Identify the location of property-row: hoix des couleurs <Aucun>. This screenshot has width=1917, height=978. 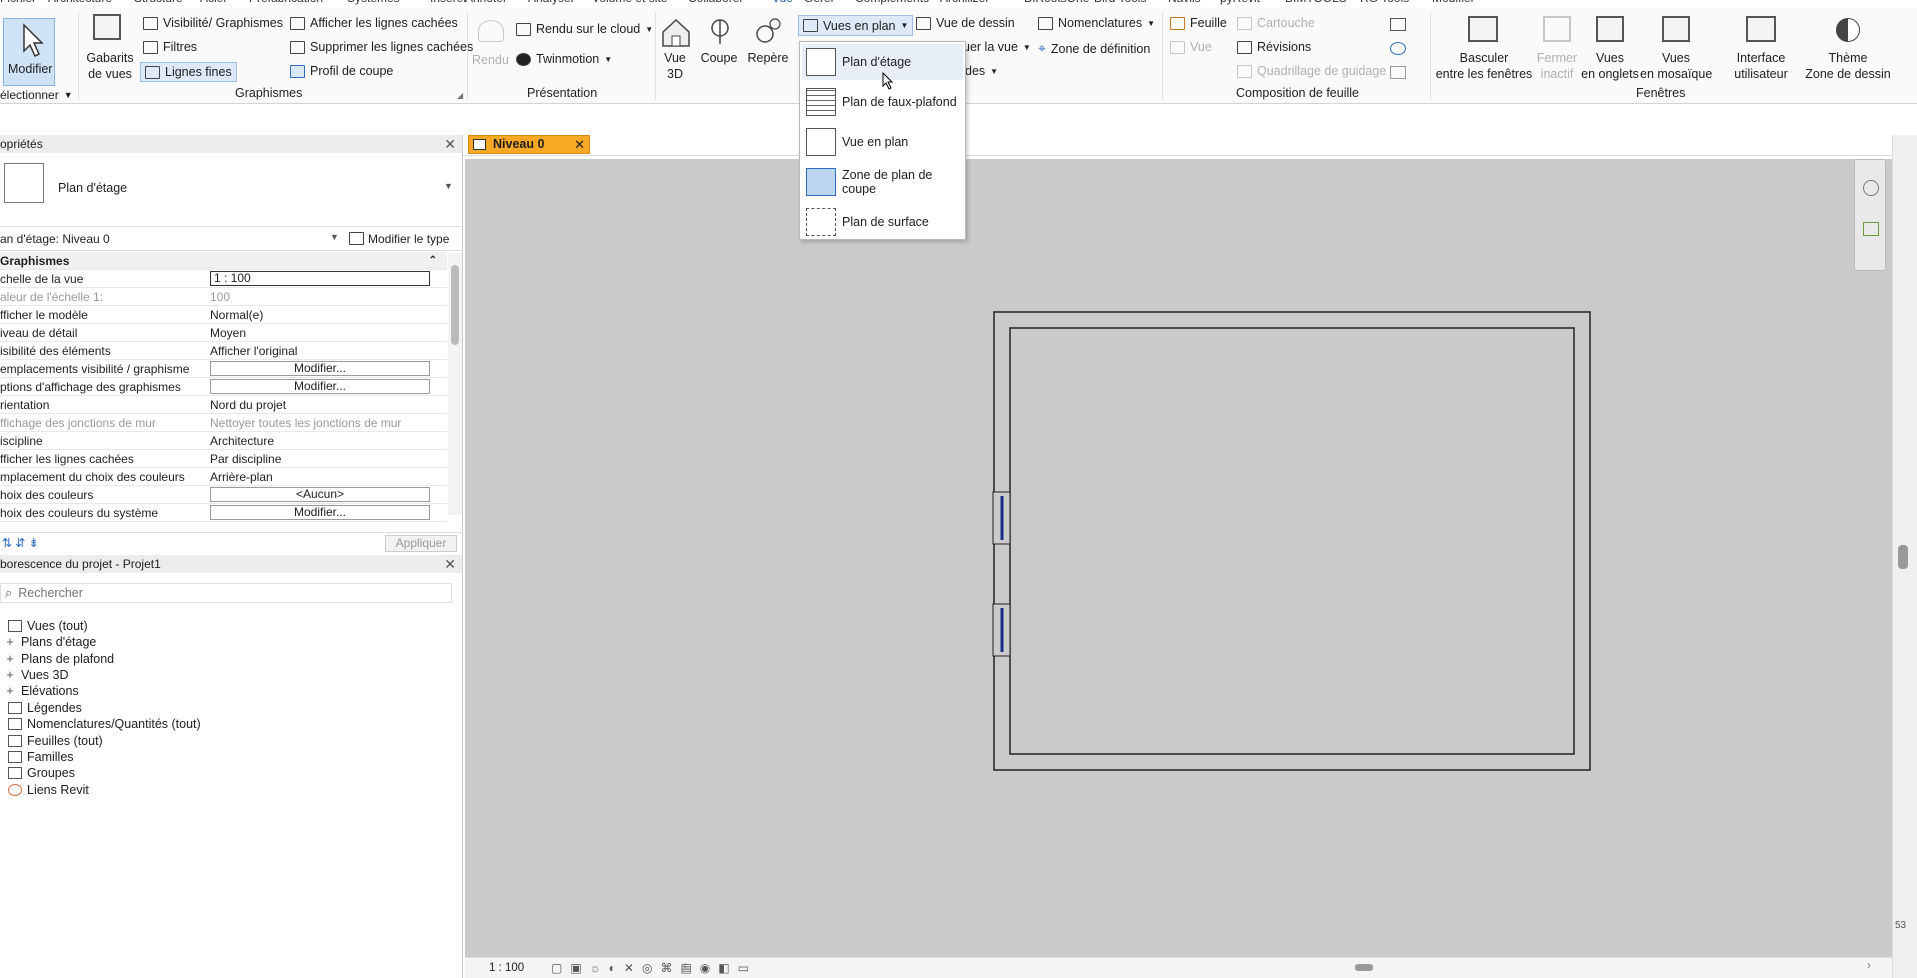
(223, 495).